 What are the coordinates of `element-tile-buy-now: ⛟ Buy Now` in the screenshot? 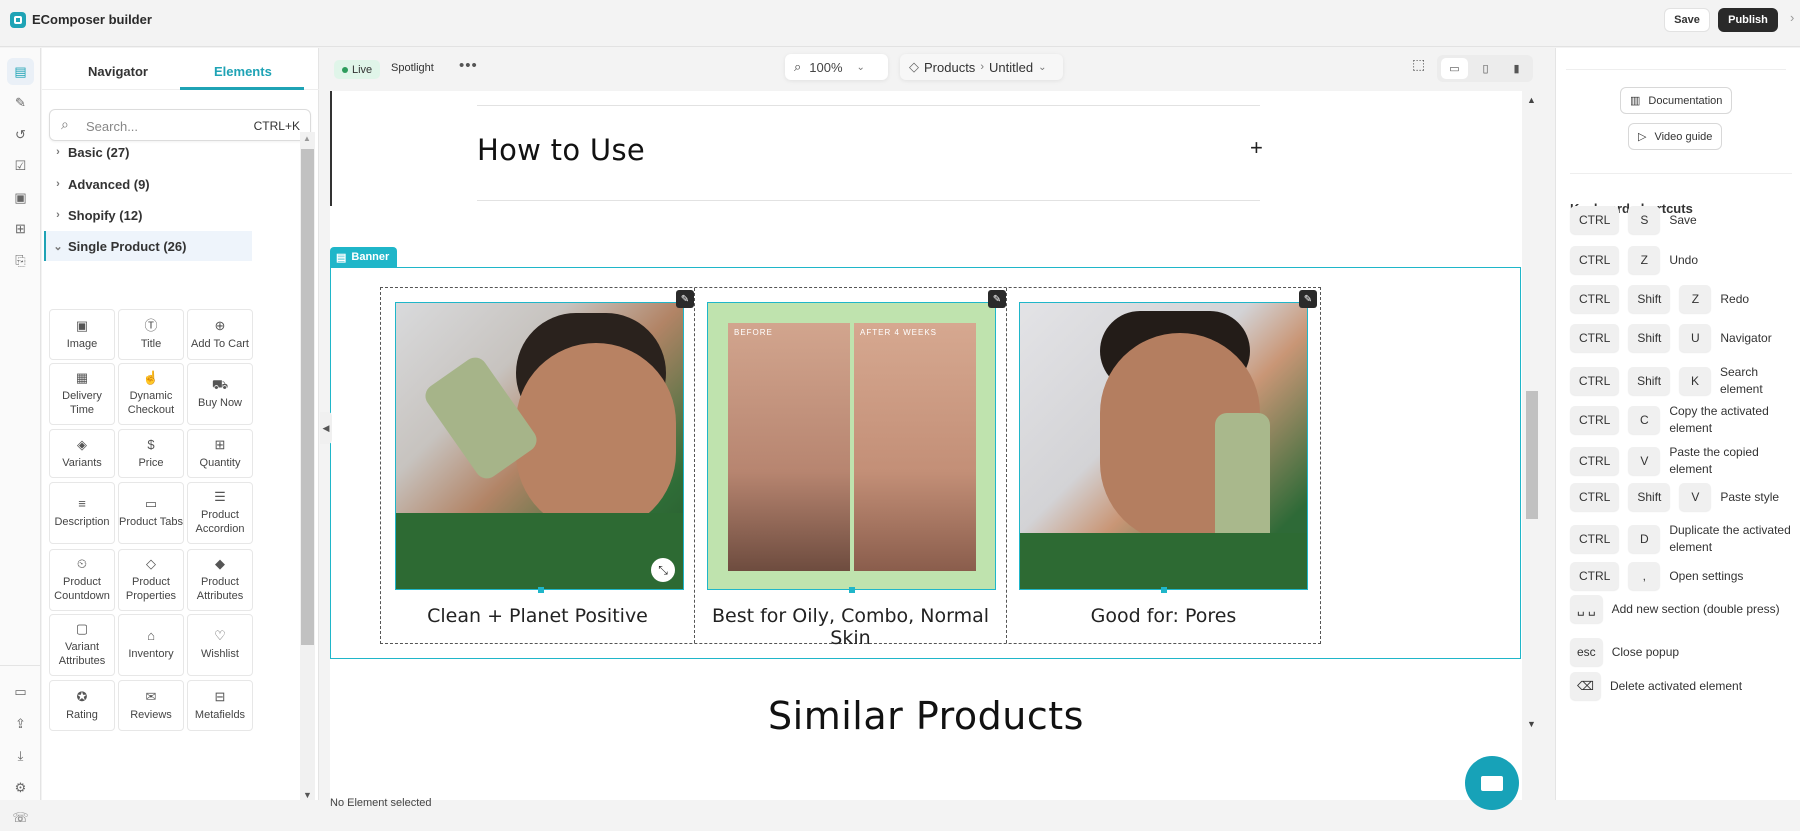 It's located at (220, 394).